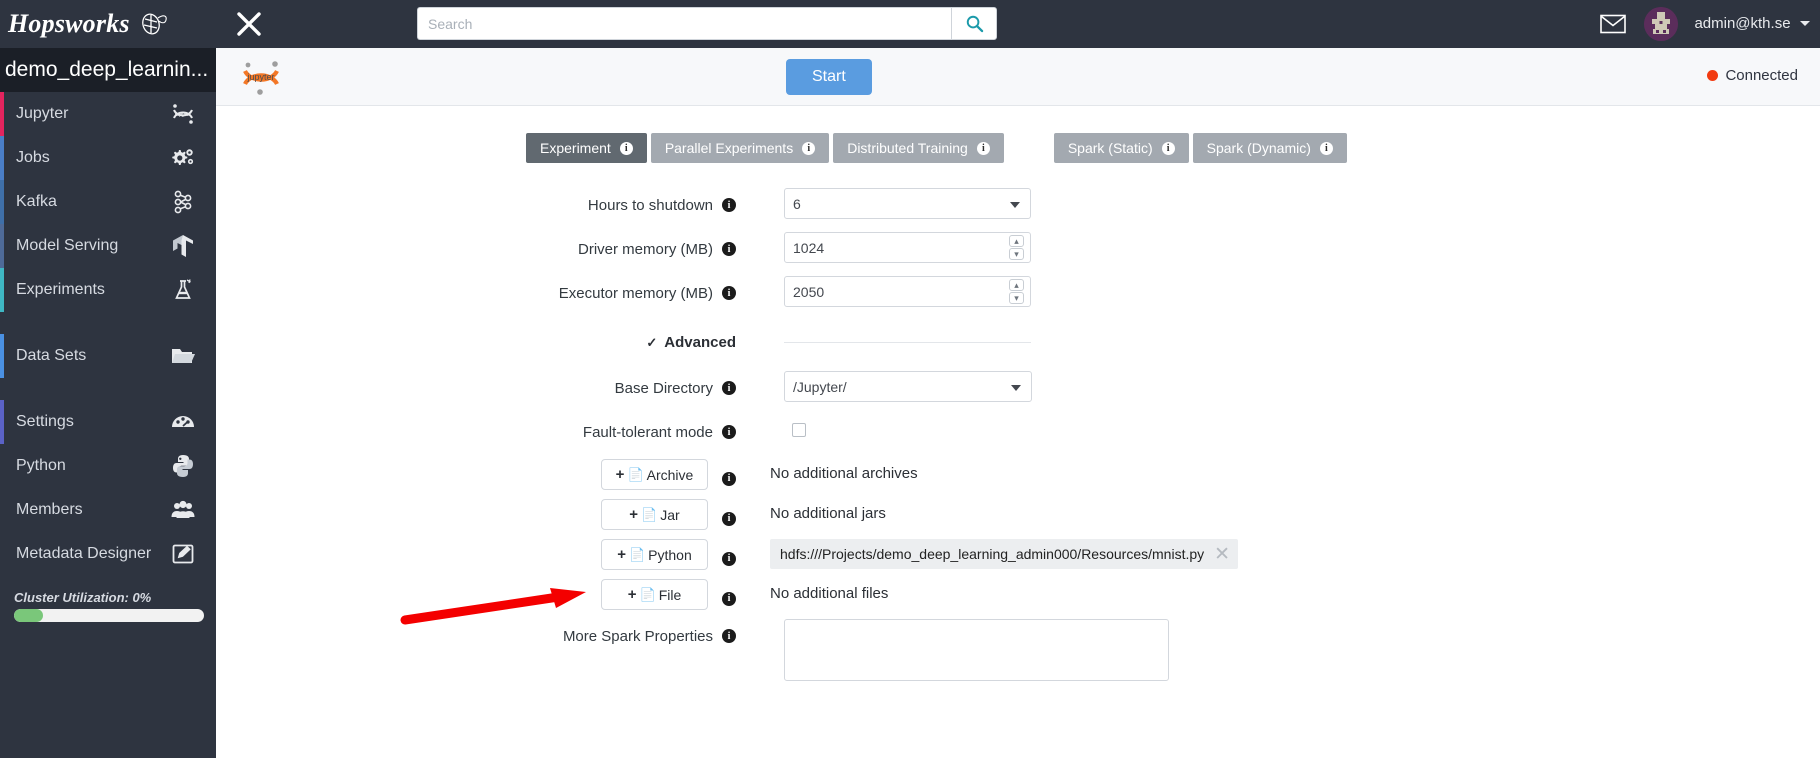 The height and width of the screenshot is (758, 1820). I want to click on tensorflow-icon, so click(183, 246).